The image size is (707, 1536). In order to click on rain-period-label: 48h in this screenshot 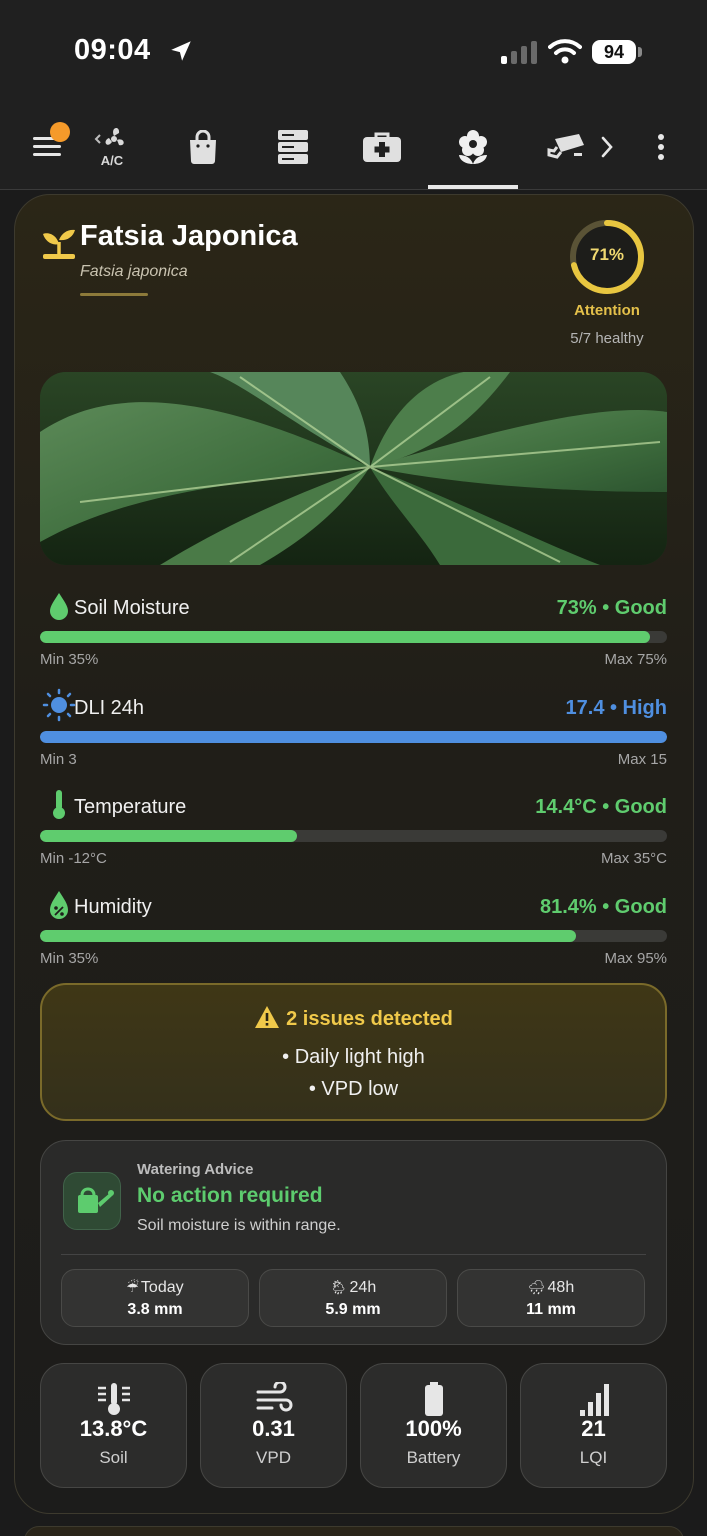, I will do `click(561, 1287)`.